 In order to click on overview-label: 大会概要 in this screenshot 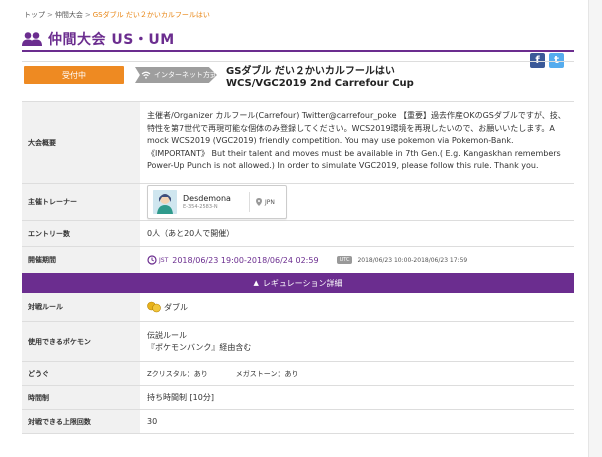, I will do `click(81, 142)`.